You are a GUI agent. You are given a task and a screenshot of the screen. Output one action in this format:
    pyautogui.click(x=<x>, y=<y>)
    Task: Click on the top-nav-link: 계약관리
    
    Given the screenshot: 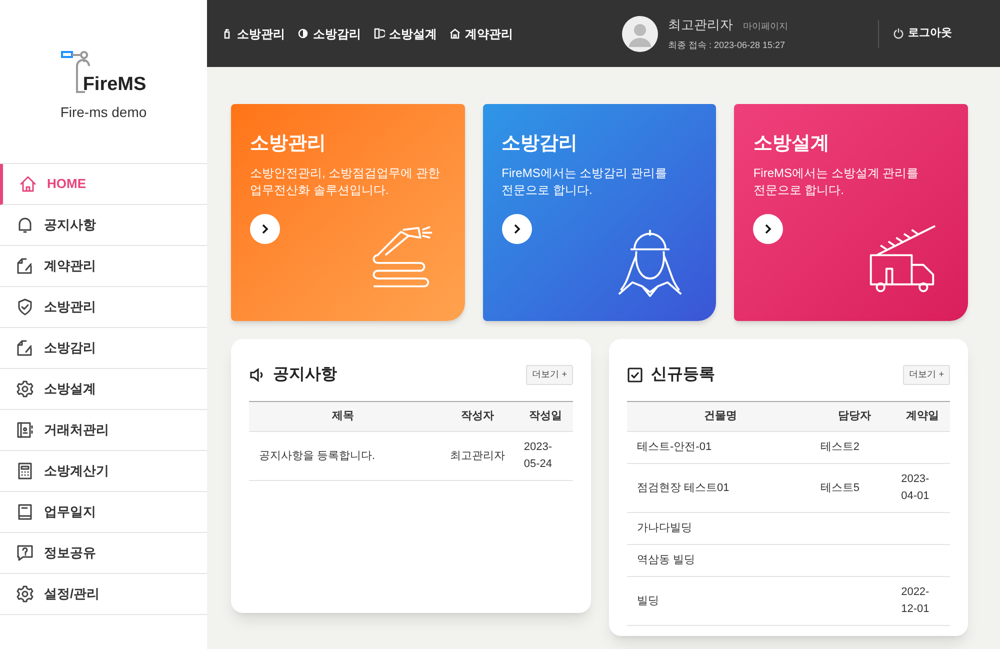 What is the action you would take?
    pyautogui.click(x=481, y=33)
    